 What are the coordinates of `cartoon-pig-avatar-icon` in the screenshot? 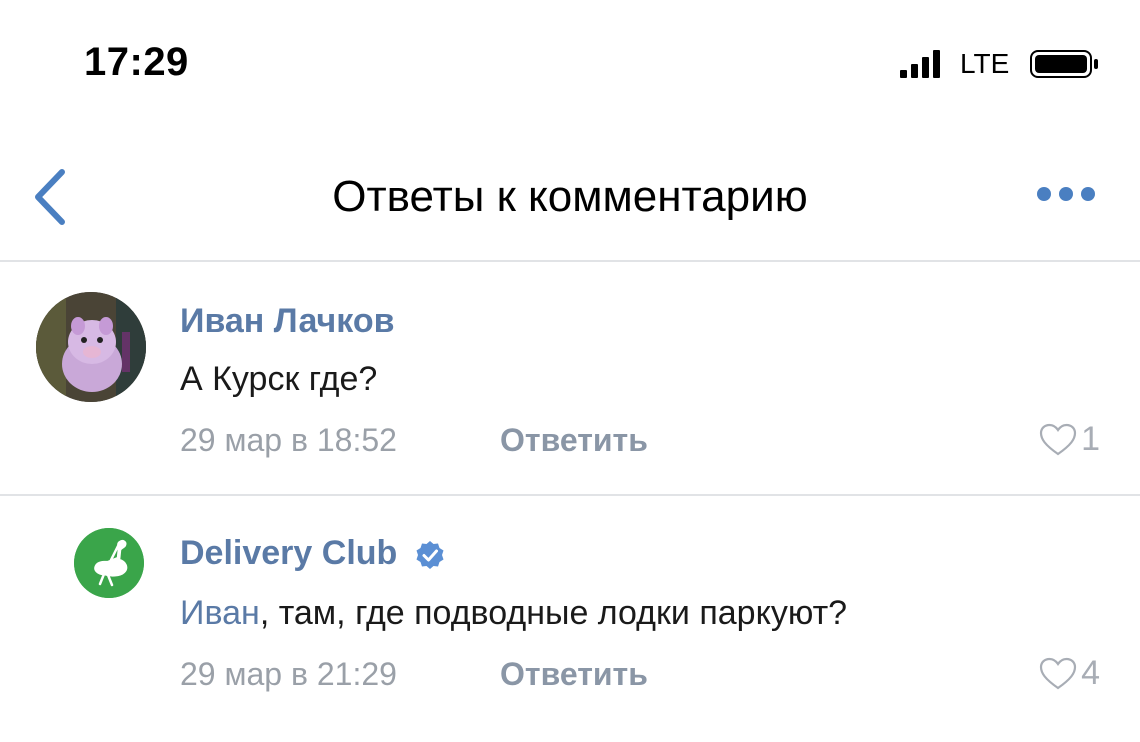 It's located at (91, 347).